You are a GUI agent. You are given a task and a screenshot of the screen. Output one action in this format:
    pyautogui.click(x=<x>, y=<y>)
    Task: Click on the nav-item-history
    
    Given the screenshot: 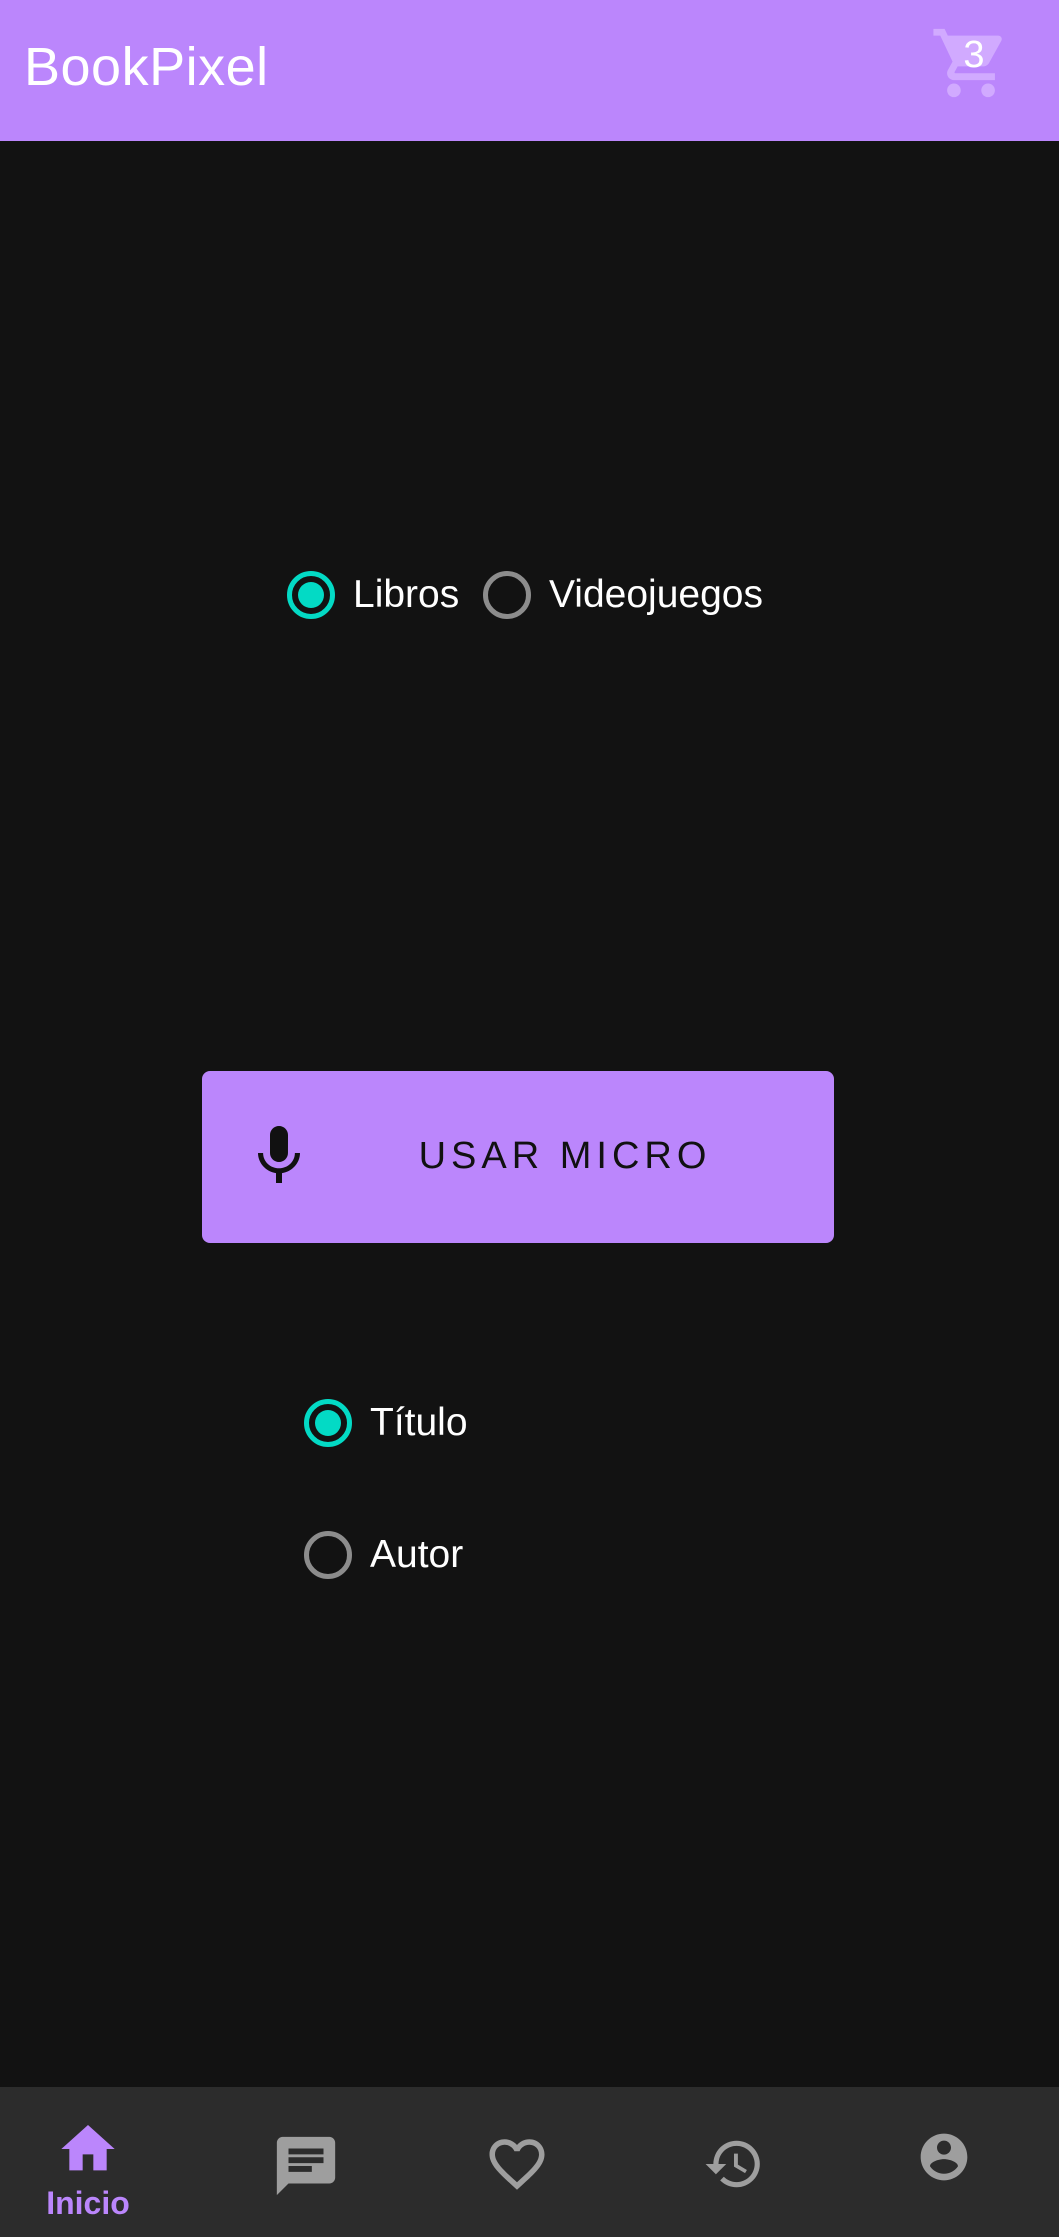 What is the action you would take?
    pyautogui.click(x=738, y=2162)
    